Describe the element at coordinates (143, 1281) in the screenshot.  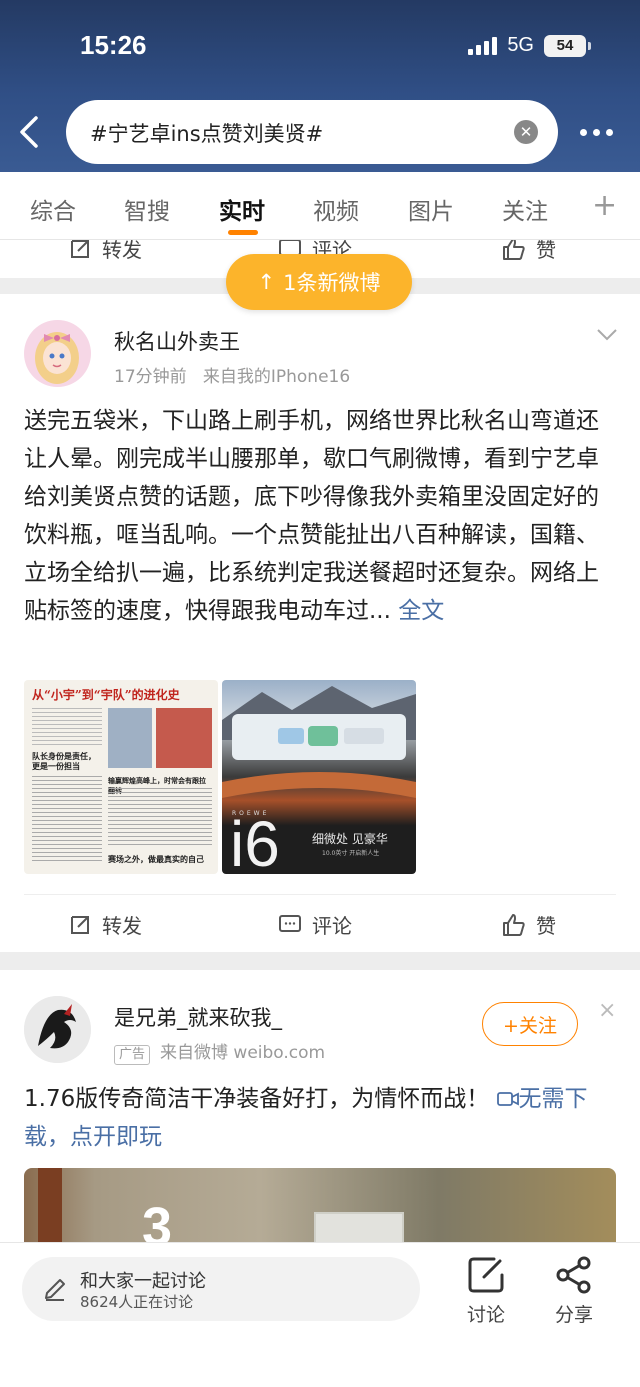
I see `discussion-title: 和大家一起讨论` at that location.